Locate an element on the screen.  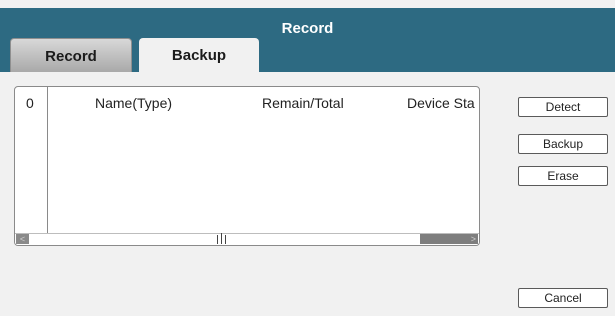
scroll-thumb: > is located at coordinates (449, 239).